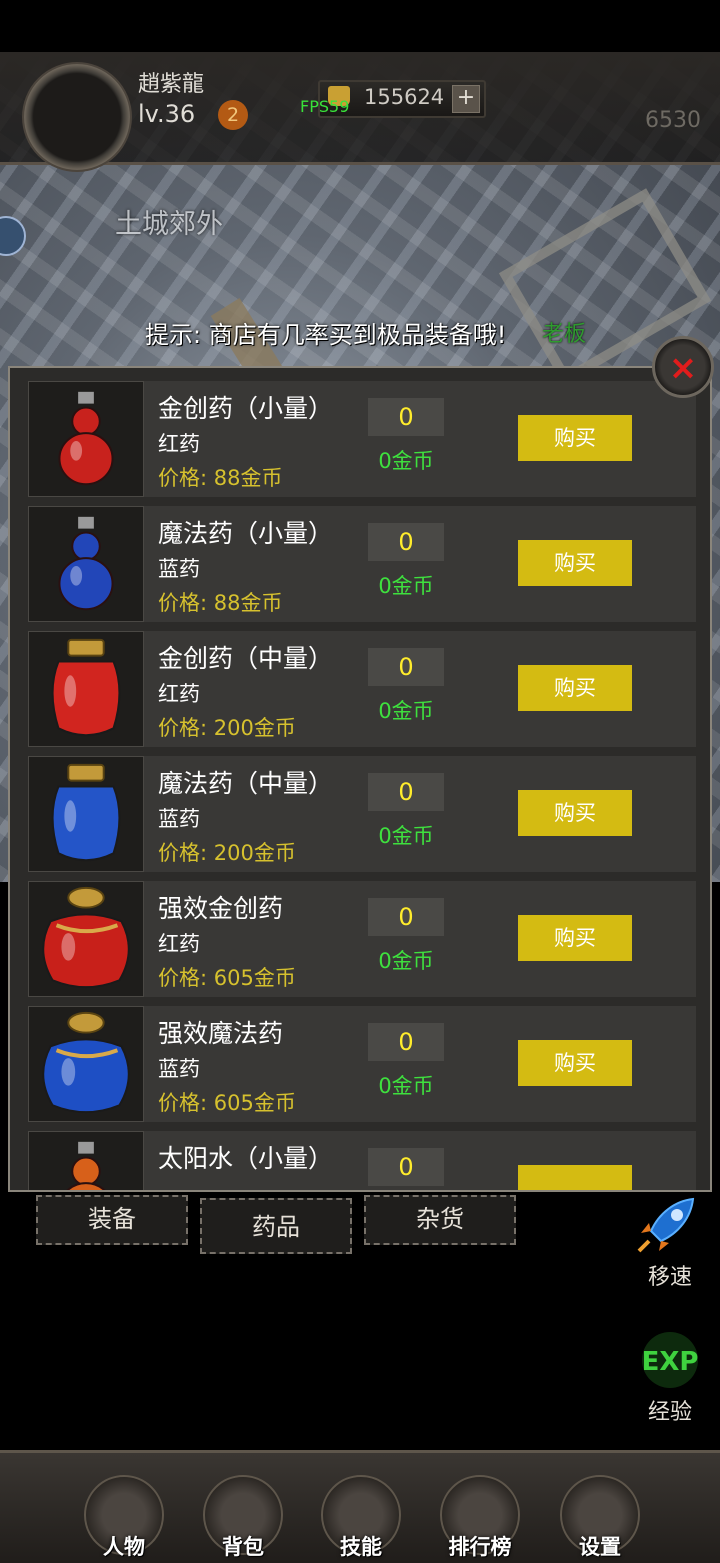 The height and width of the screenshot is (1563, 720). I want to click on close-button: ×, so click(683, 367).